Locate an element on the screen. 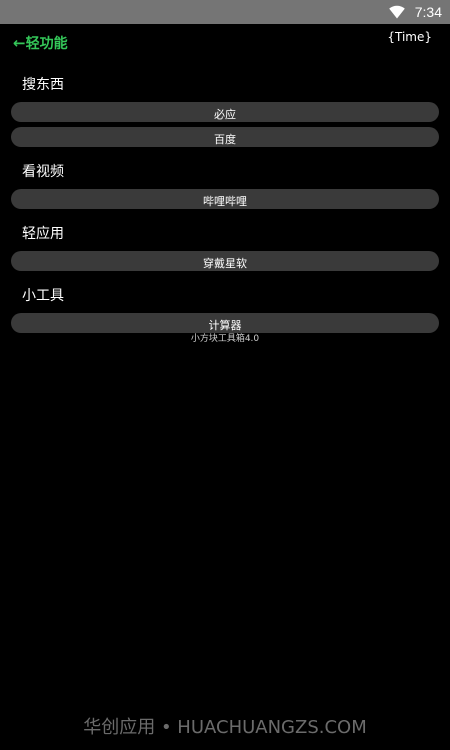 This screenshot has width=450, height=750. version-label: 小方块工具箱4.0 is located at coordinates (225, 339).